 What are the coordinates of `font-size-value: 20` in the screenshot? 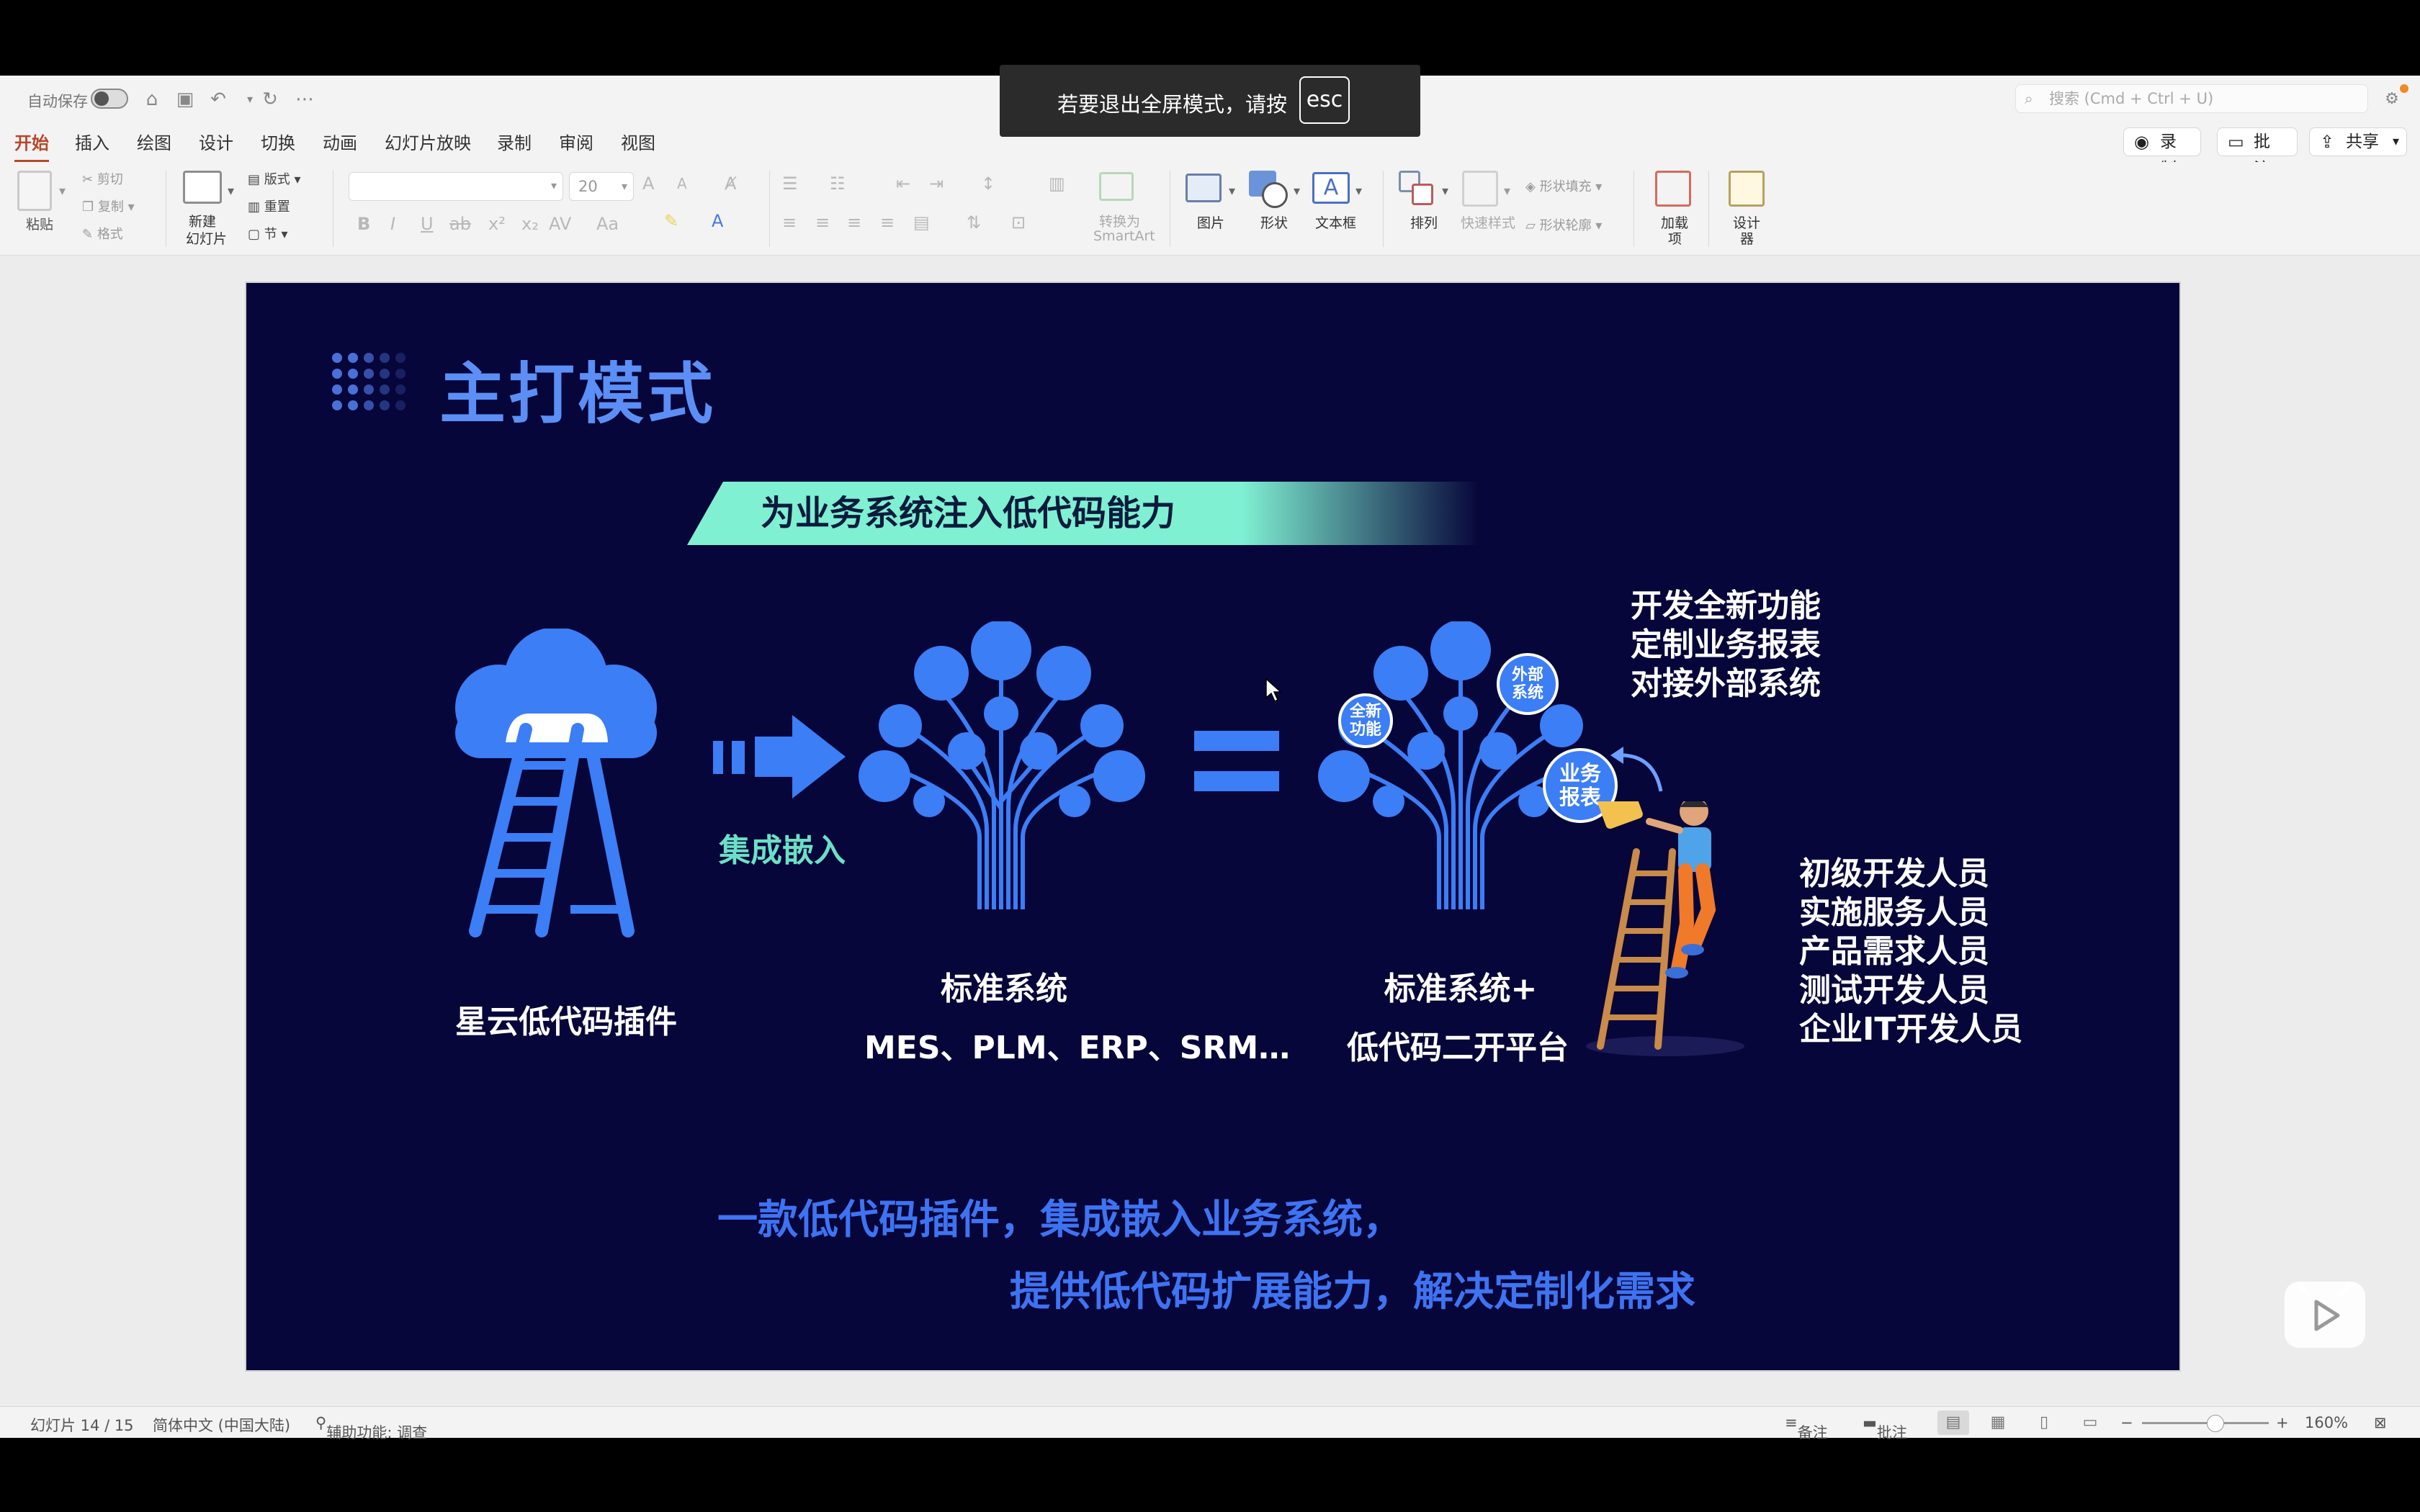 It's located at (588, 186).